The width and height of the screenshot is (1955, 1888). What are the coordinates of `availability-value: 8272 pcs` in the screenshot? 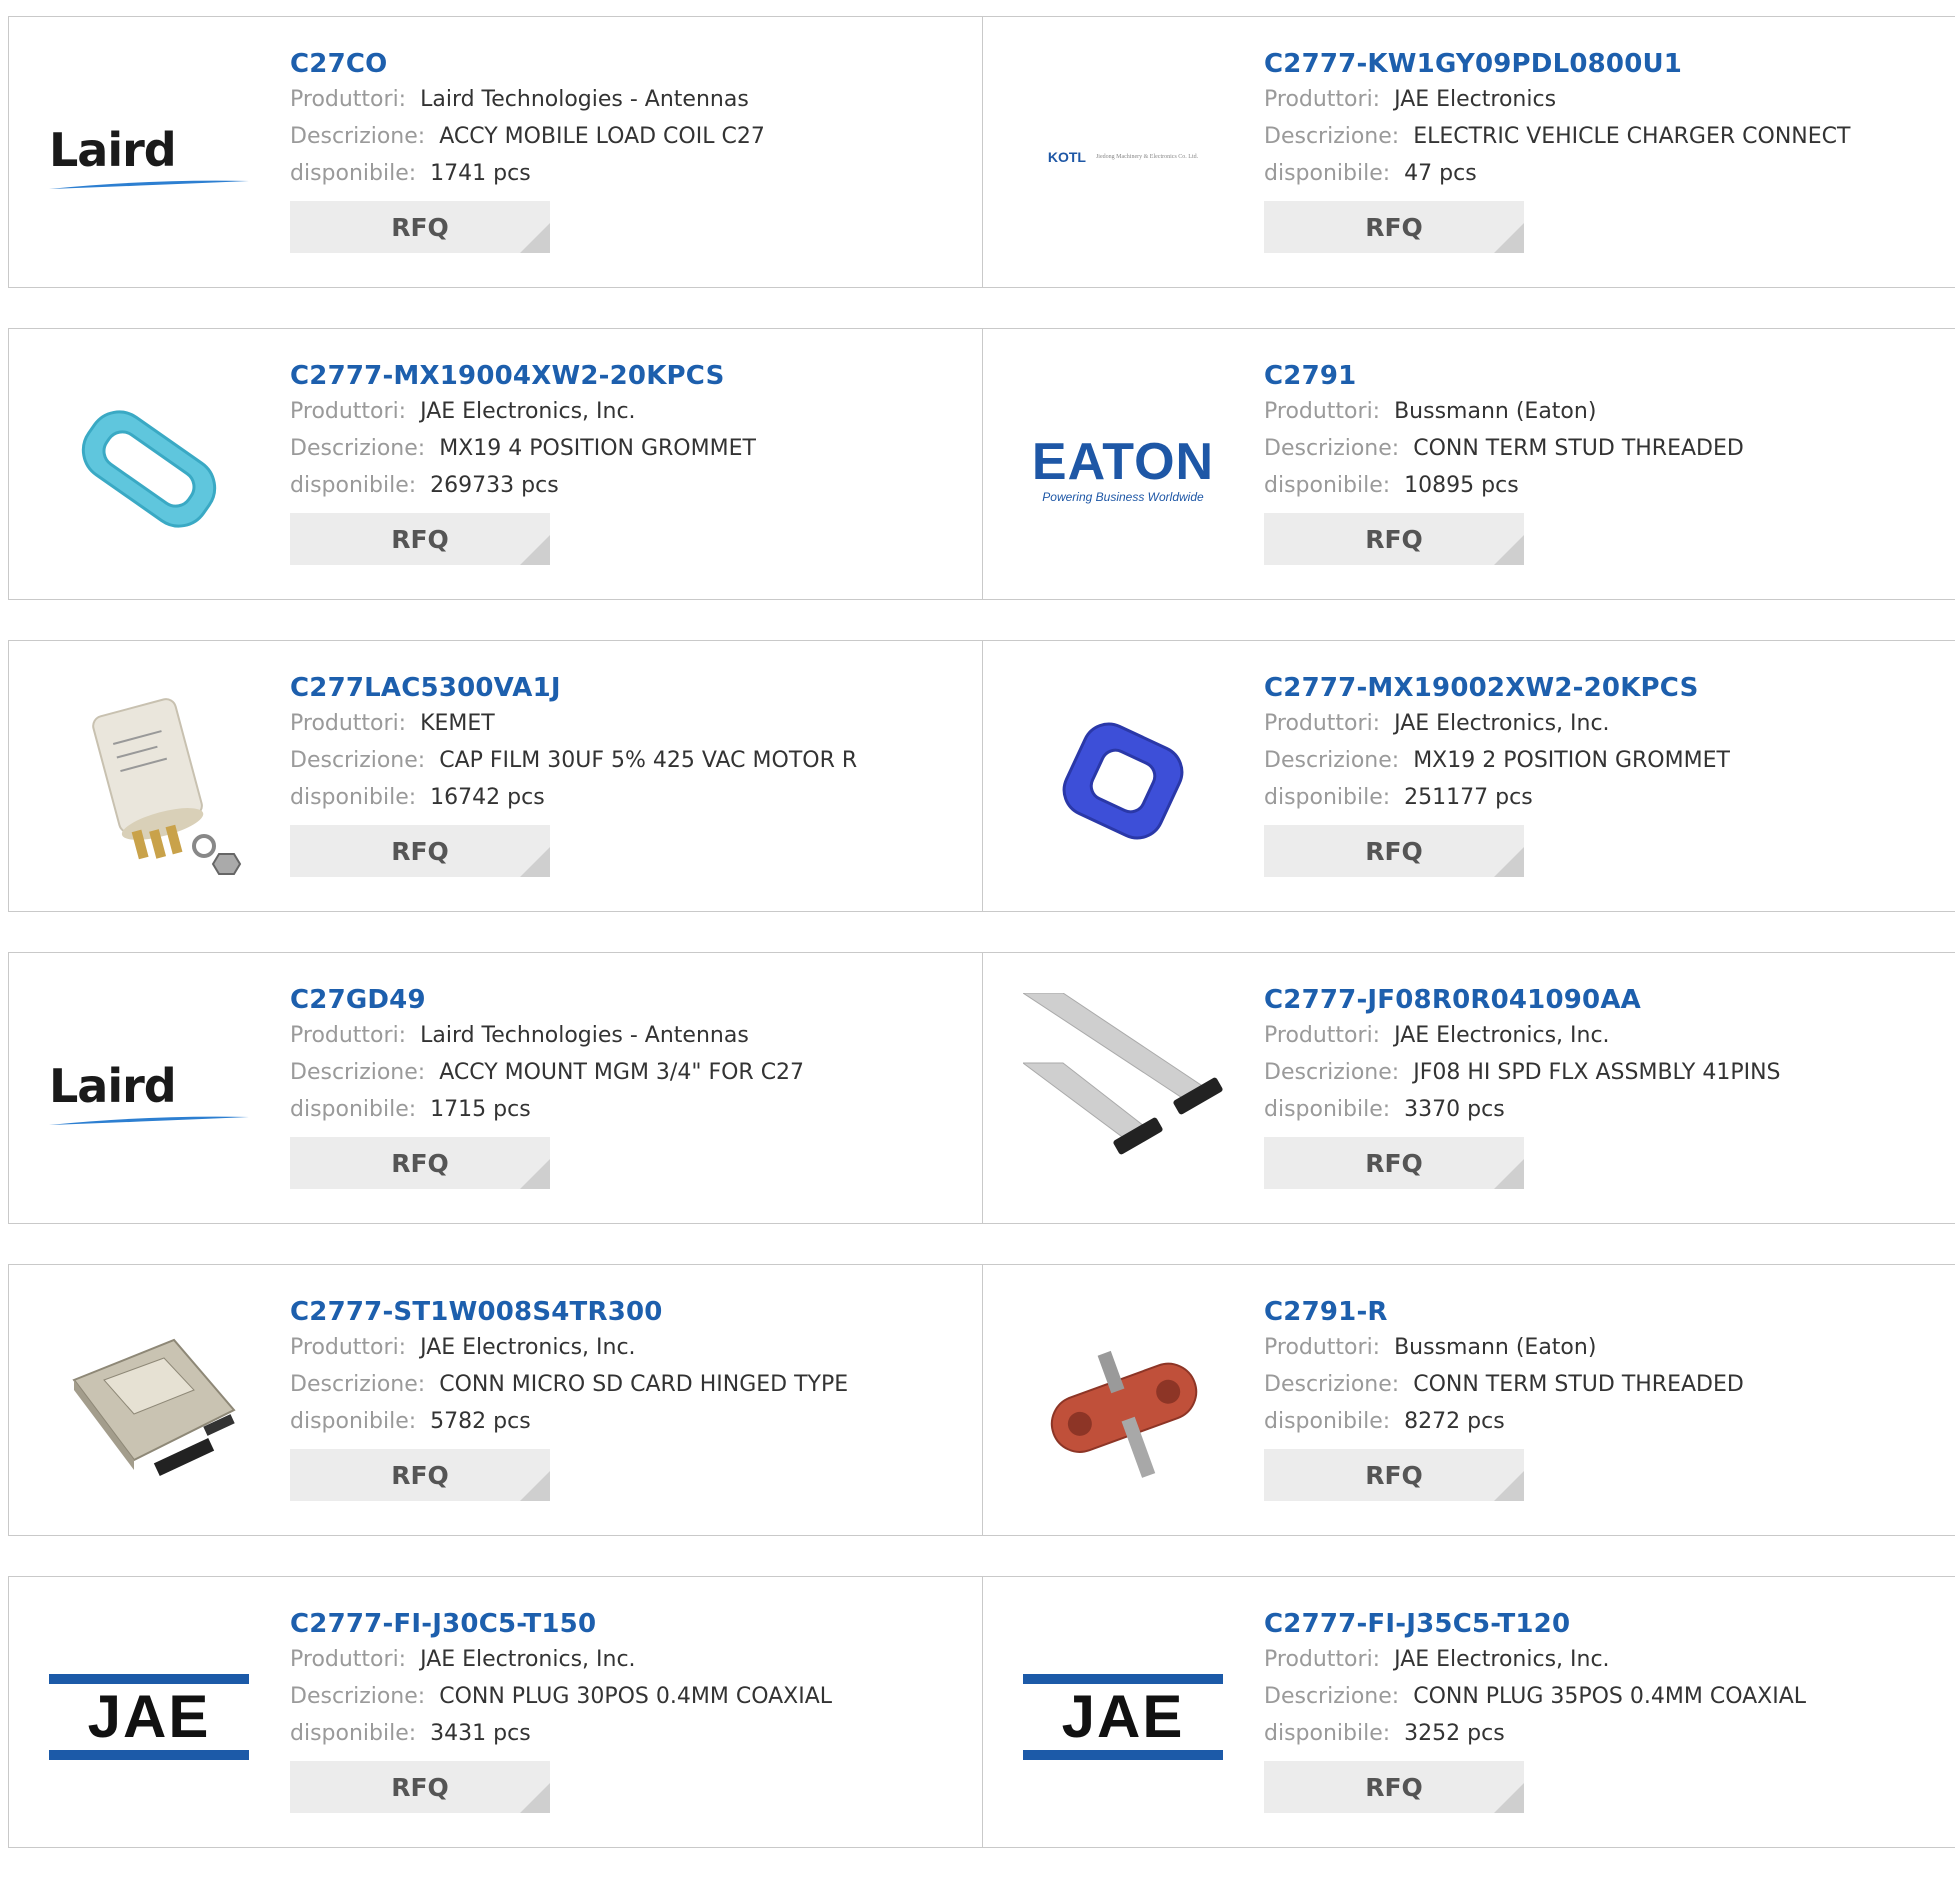 It's located at (1454, 1421).